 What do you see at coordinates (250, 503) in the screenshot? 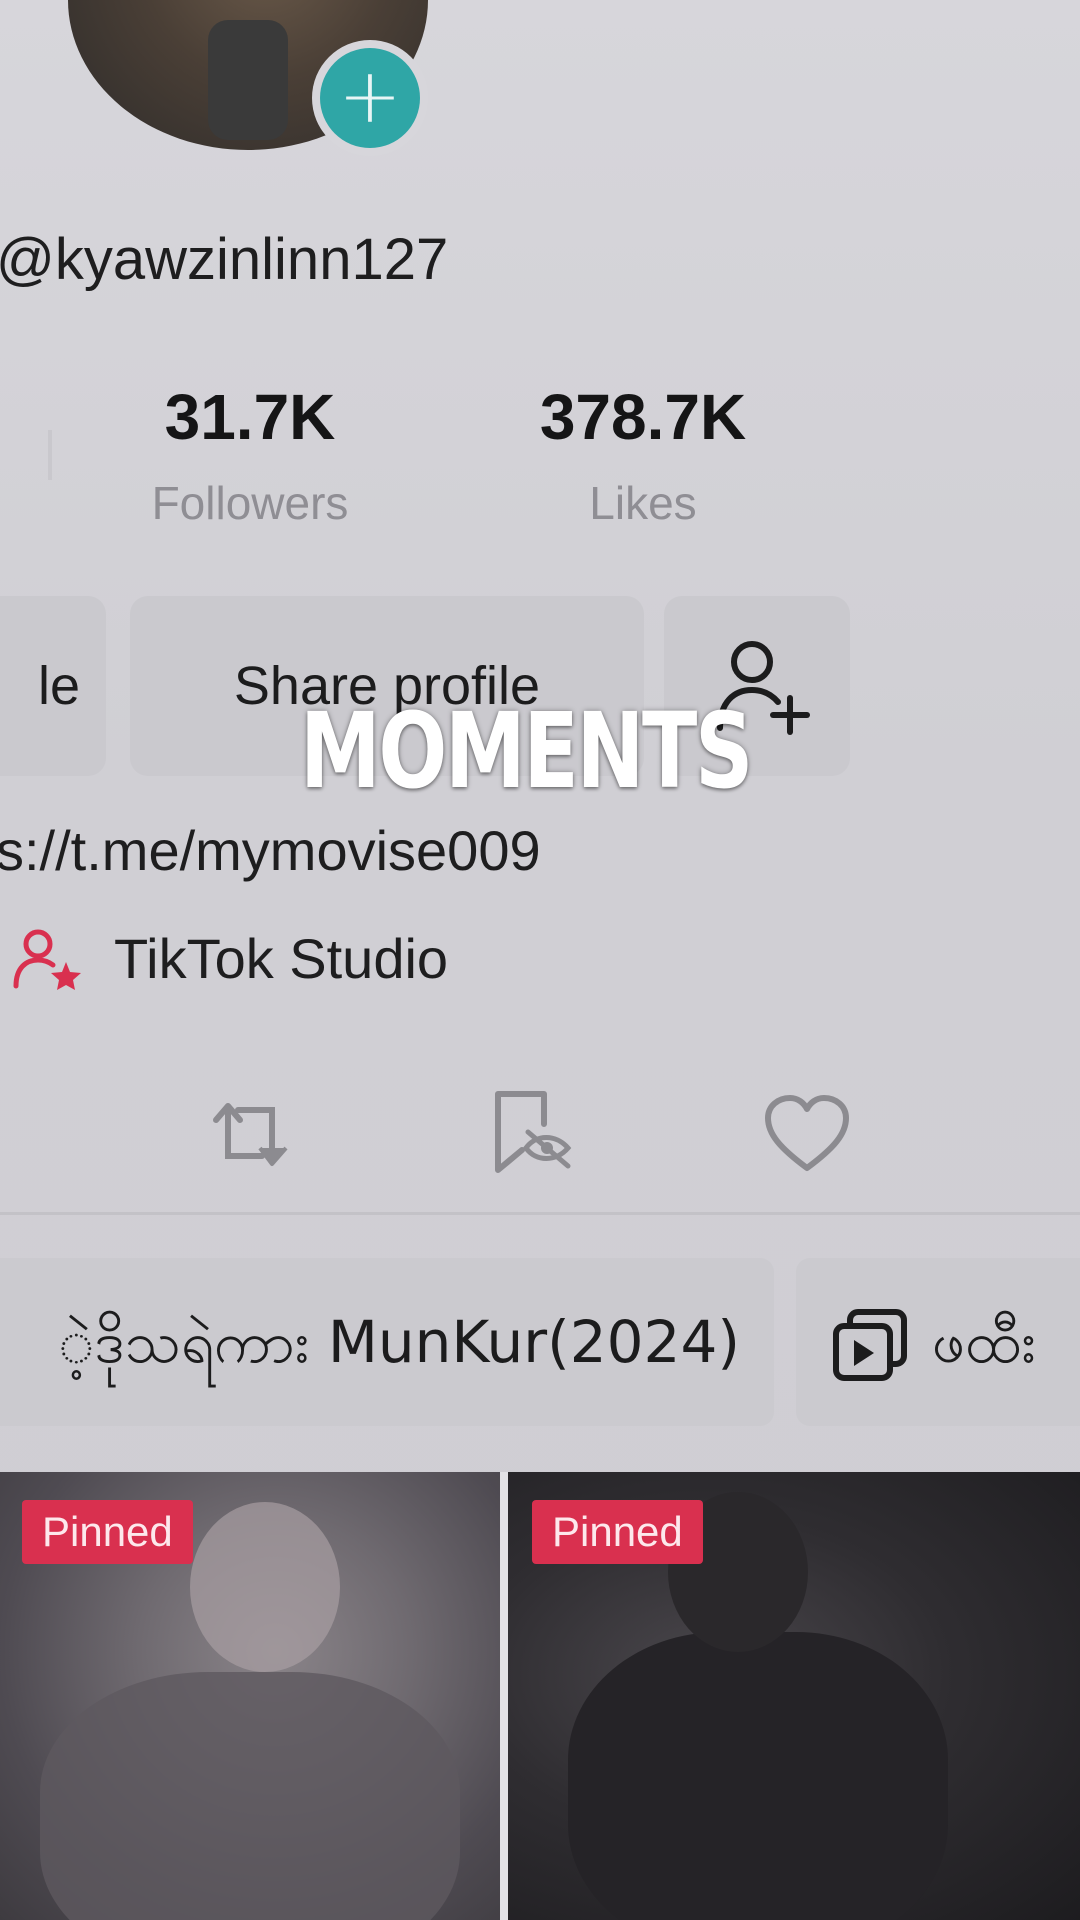
I see `followers-label: Followers` at bounding box center [250, 503].